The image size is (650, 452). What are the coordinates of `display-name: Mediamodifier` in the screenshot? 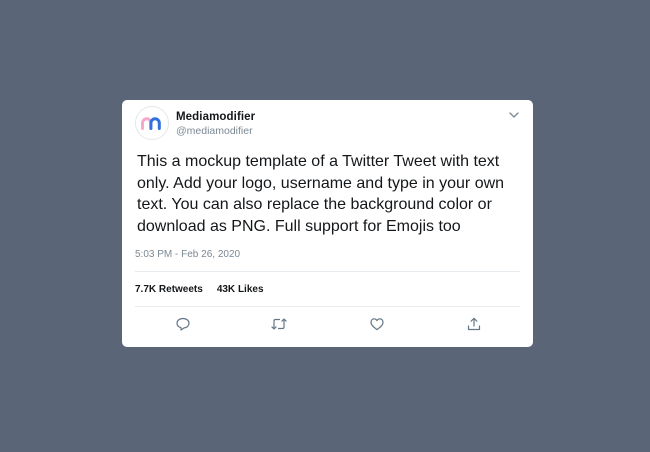 It's located at (215, 117).